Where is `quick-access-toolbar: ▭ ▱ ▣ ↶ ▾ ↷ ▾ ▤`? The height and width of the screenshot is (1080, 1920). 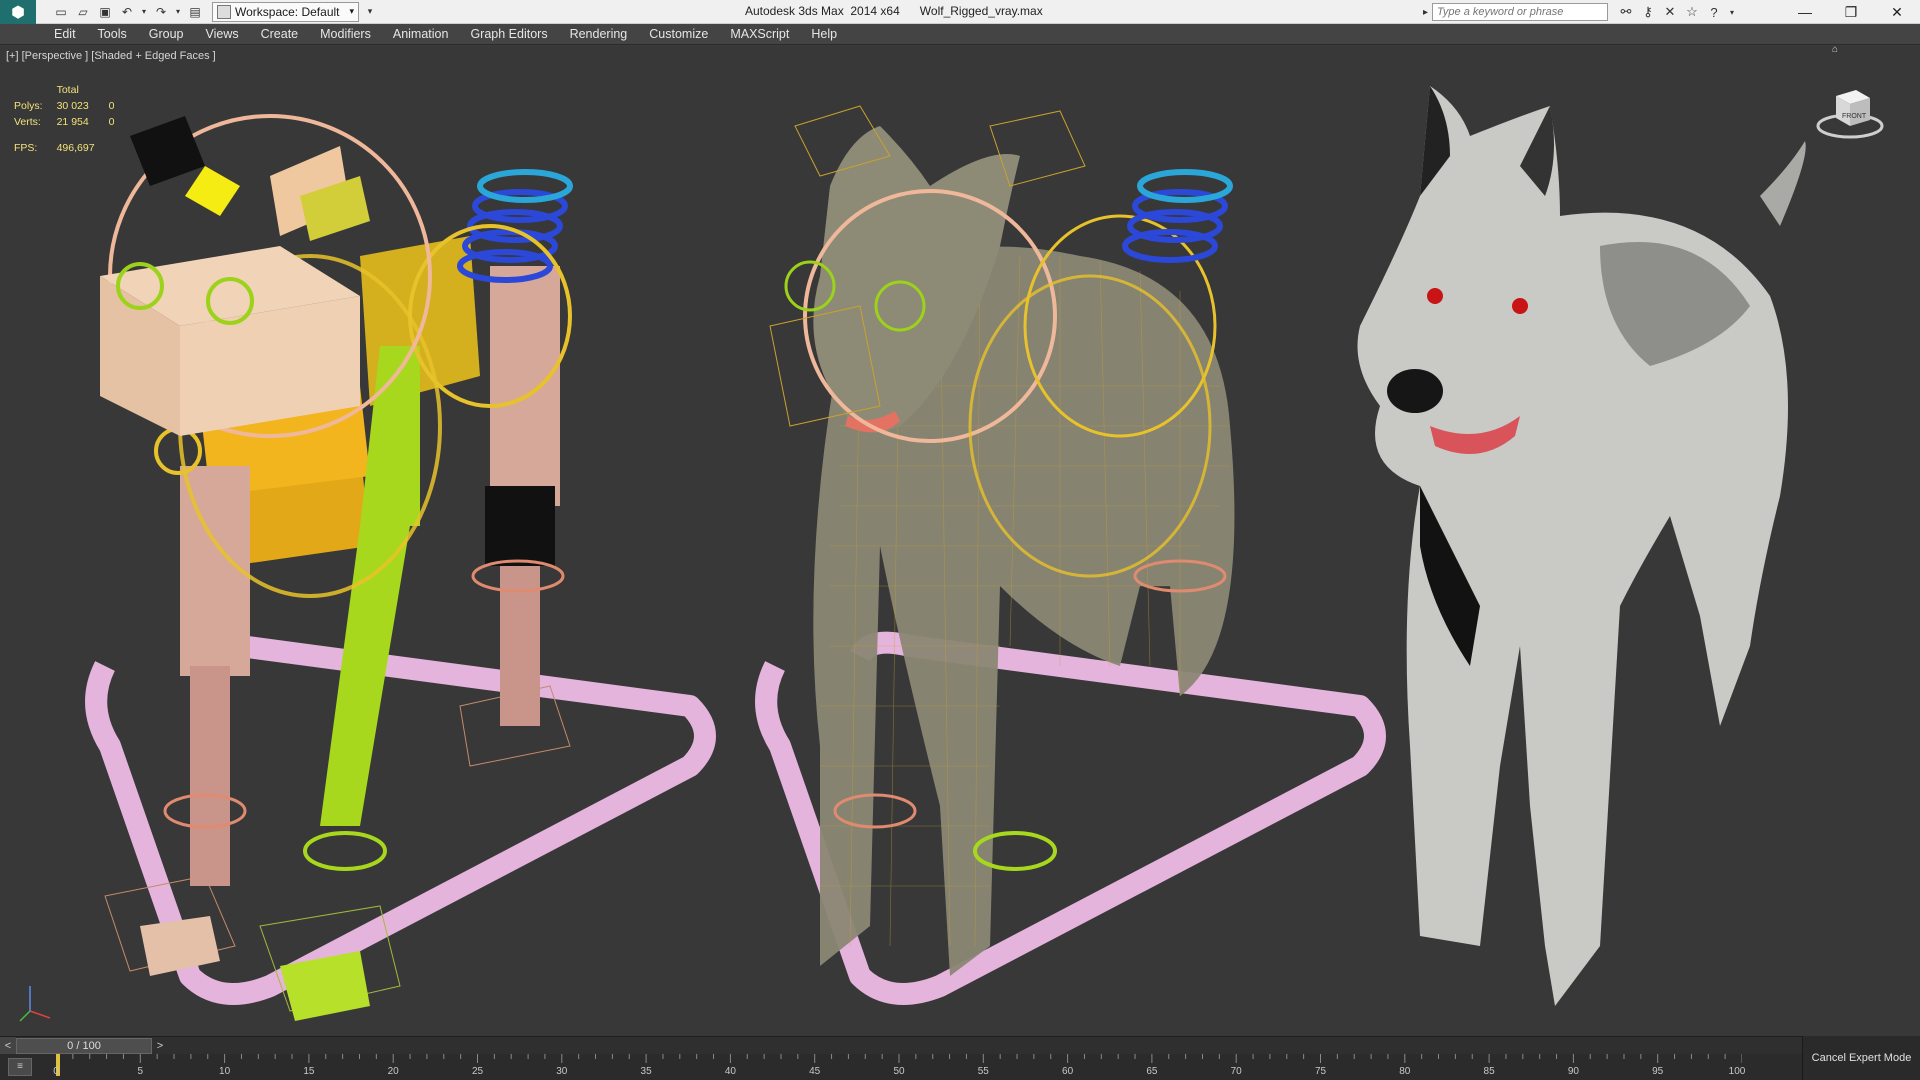 quick-access-toolbar: ▭ ▱ ▣ ↶ ▾ ↷ ▾ ▤ is located at coordinates (120, 12).